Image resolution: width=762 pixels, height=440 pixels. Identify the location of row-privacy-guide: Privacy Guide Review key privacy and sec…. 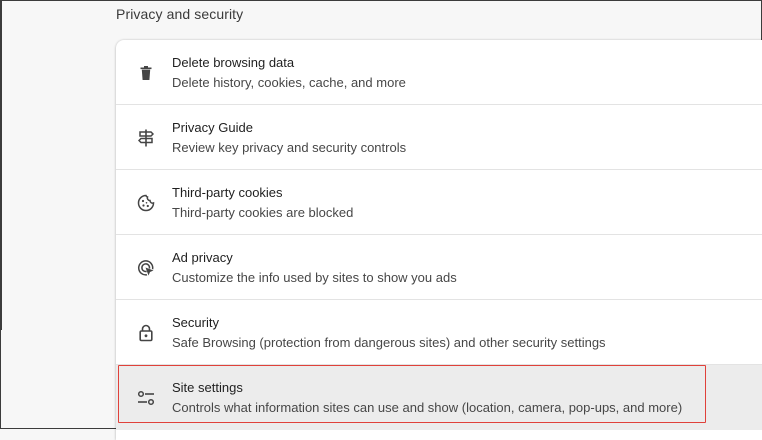
(439, 137).